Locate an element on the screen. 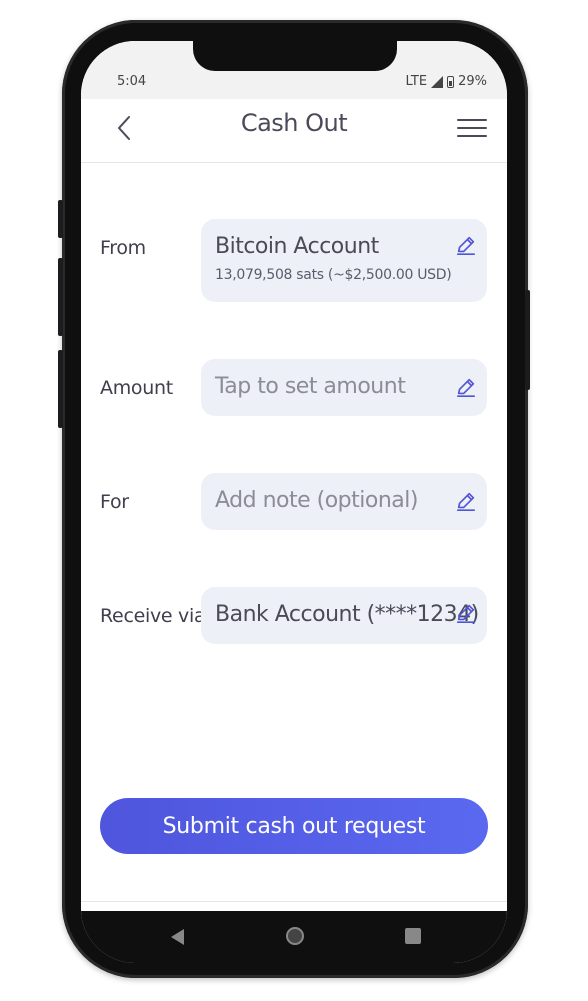  from-account-name: Bitcoin Account is located at coordinates (297, 246).